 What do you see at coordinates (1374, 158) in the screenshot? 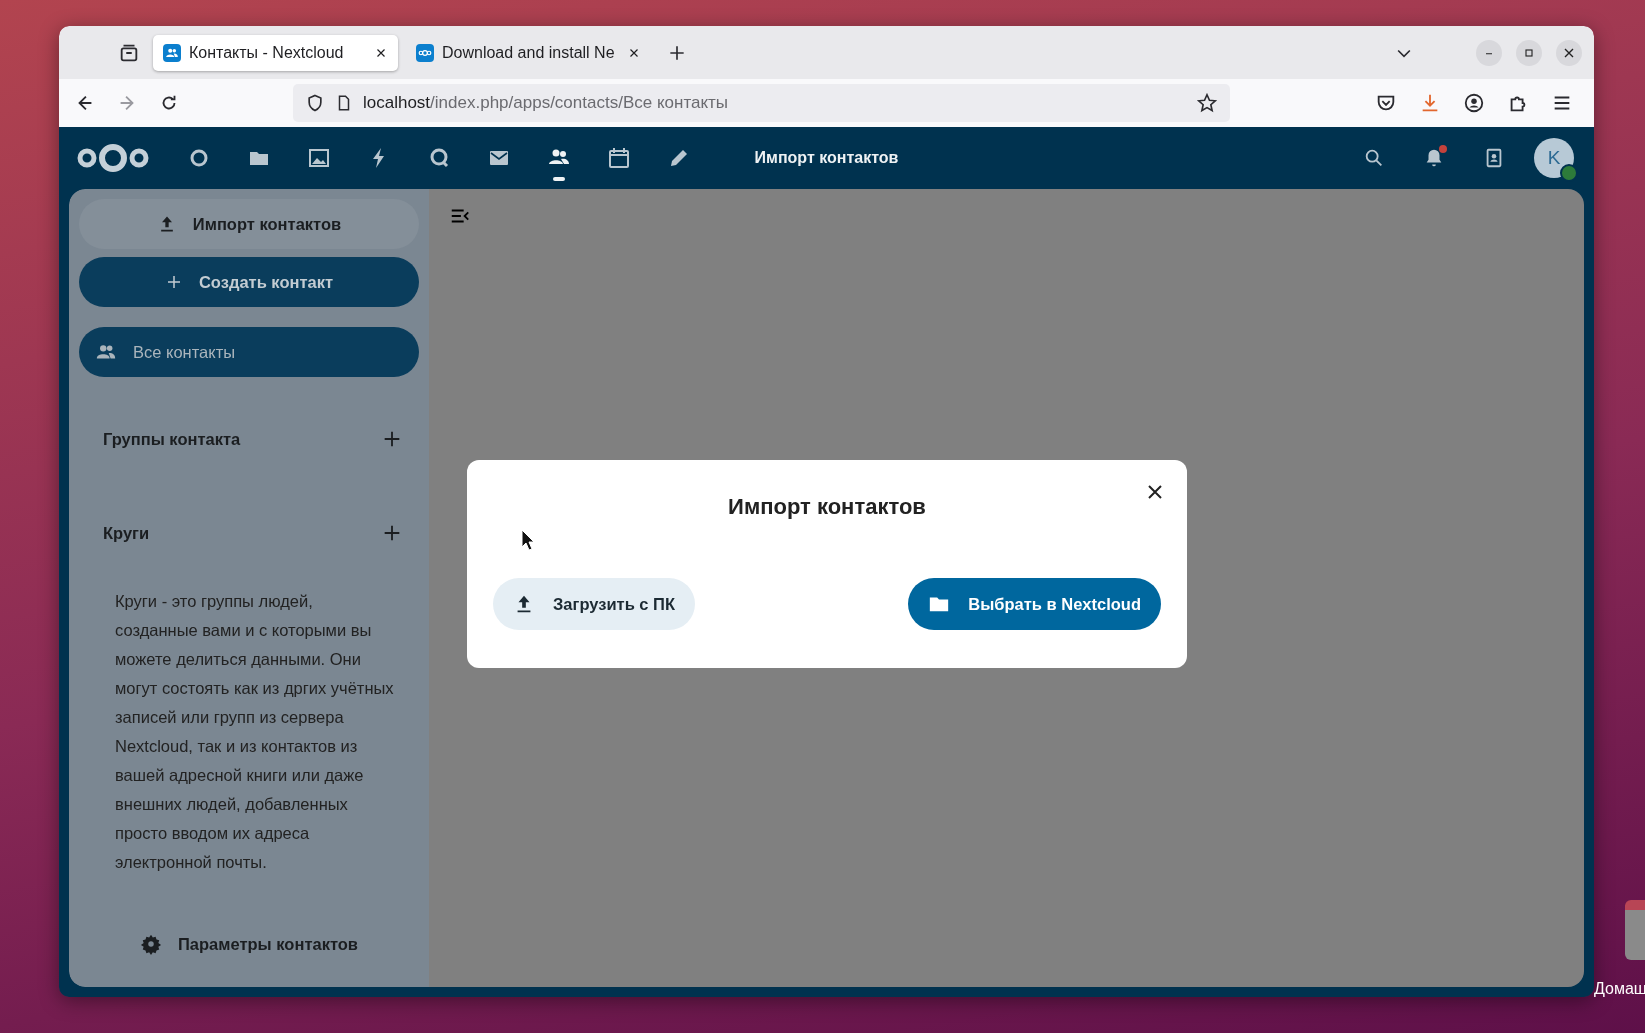
I see `search-icon` at bounding box center [1374, 158].